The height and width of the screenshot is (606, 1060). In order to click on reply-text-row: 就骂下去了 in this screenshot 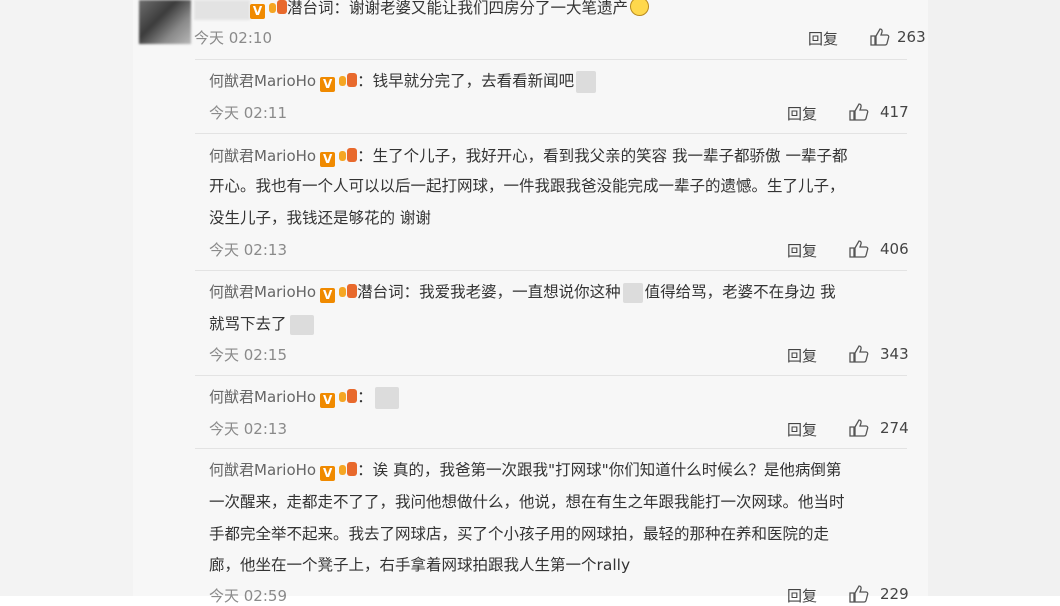, I will do `click(261, 324)`.